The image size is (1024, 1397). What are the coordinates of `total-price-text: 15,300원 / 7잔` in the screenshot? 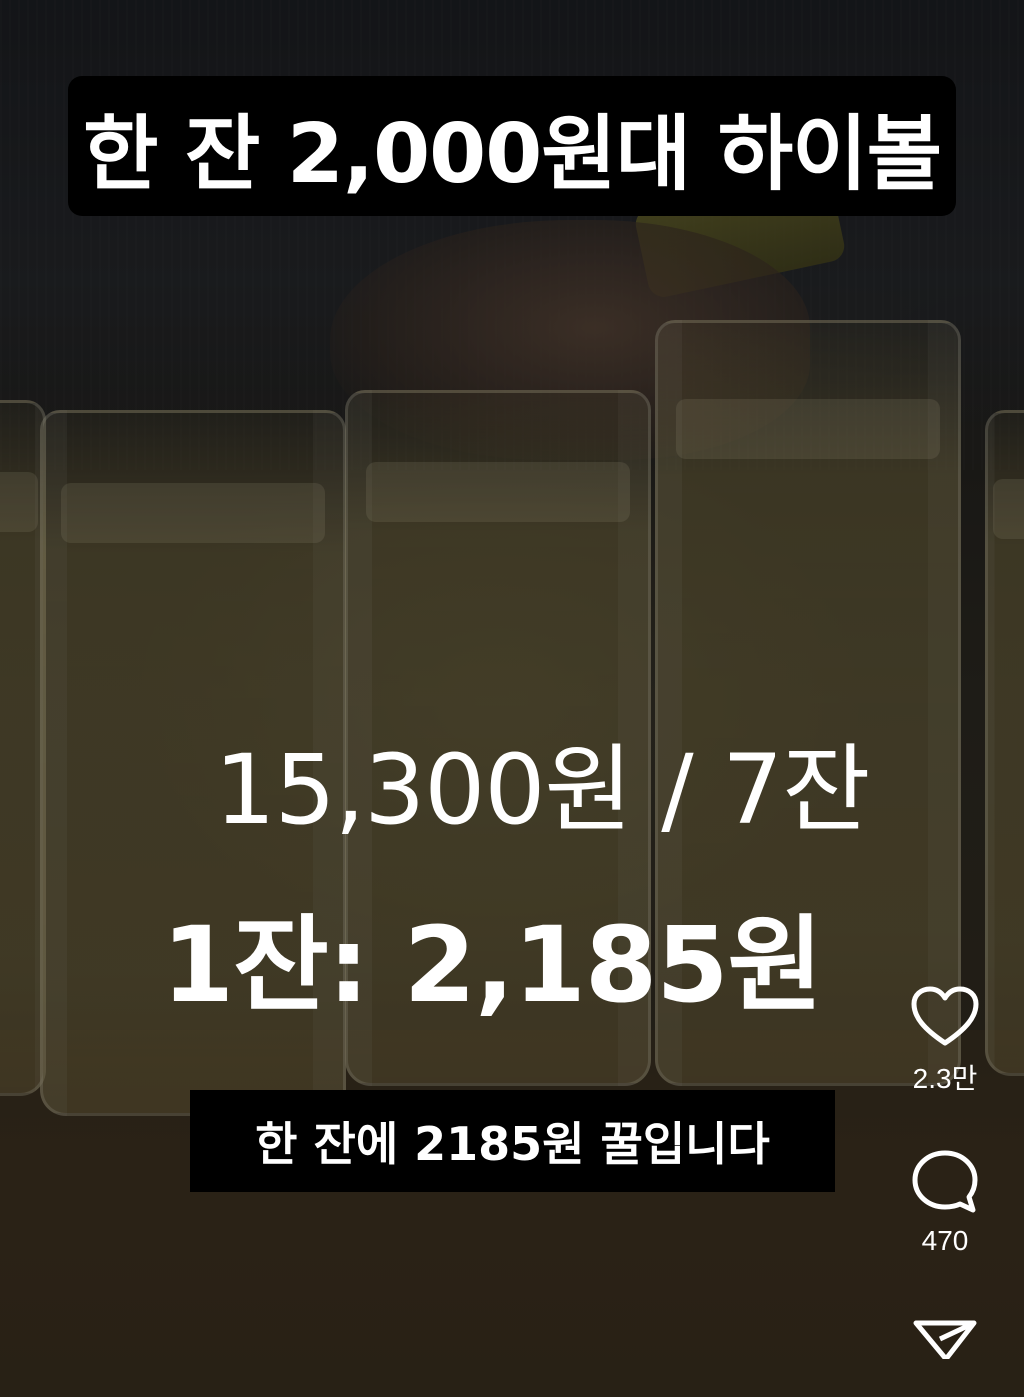 It's located at (542, 790).